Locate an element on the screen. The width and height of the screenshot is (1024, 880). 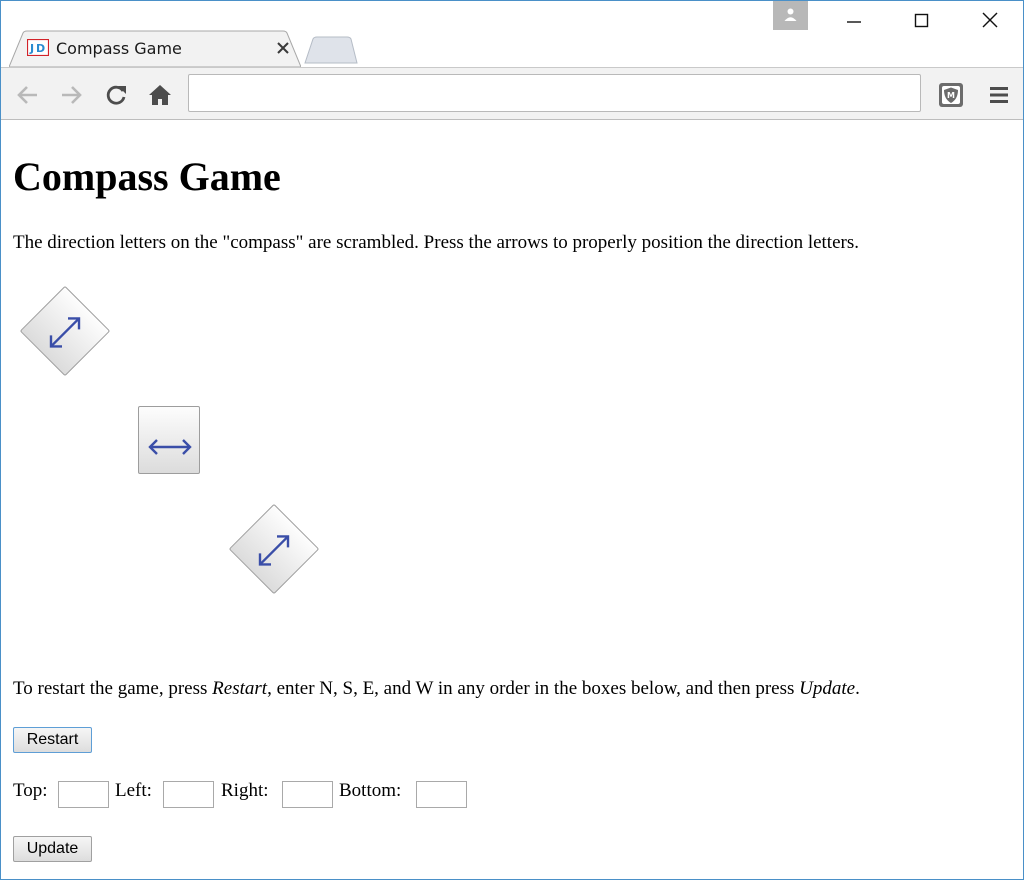
update-button: Update is located at coordinates (52, 849).